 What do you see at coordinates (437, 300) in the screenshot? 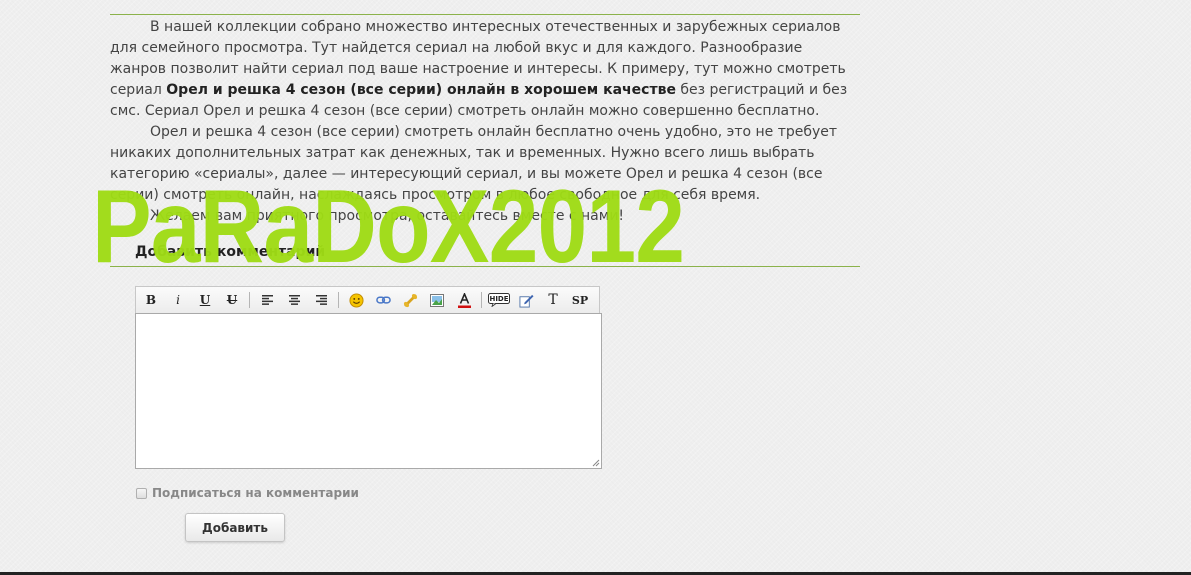
I see `image-icon` at bounding box center [437, 300].